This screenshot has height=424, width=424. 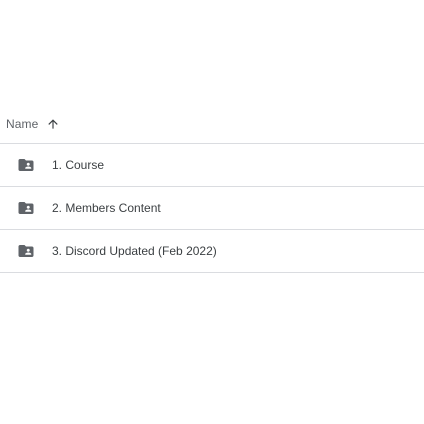 I want to click on list-item: 3. Discord Updated (Feb 2022), so click(x=212, y=251).